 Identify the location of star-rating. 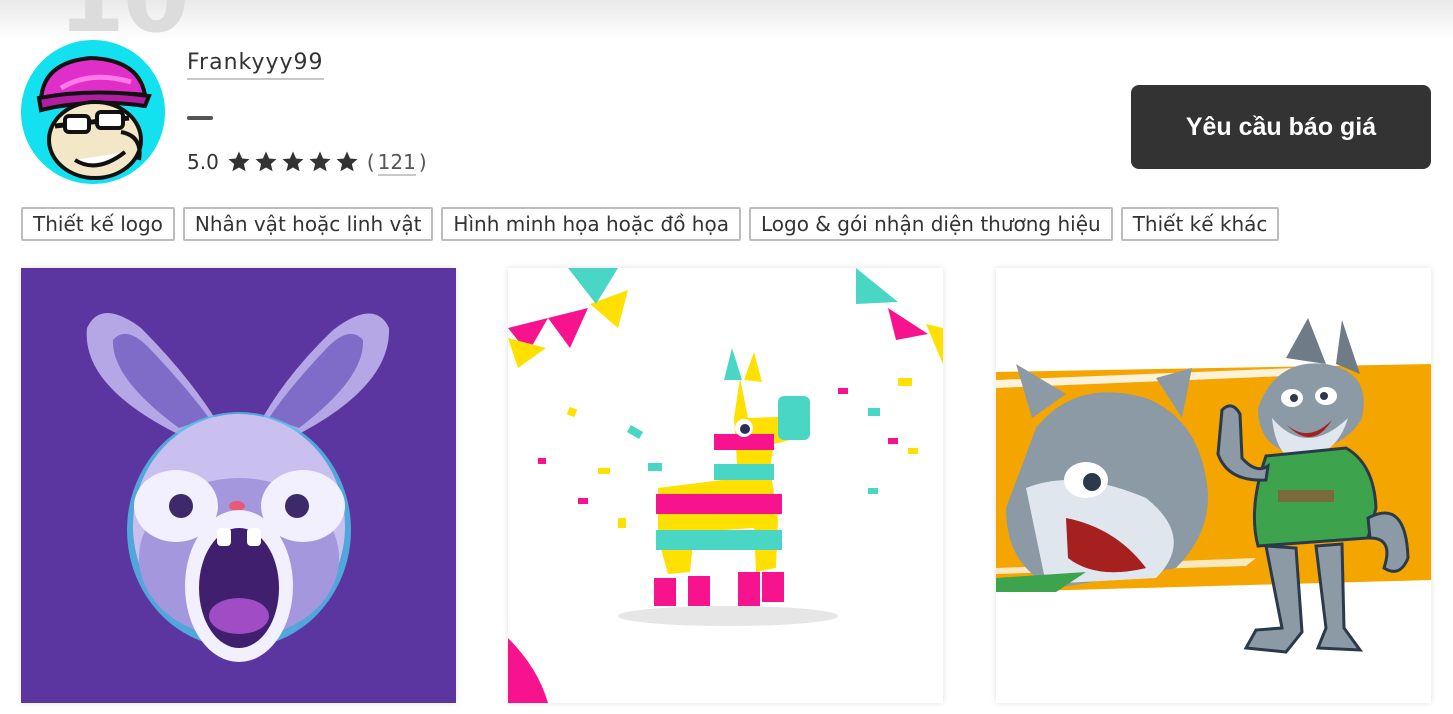
(293, 162).